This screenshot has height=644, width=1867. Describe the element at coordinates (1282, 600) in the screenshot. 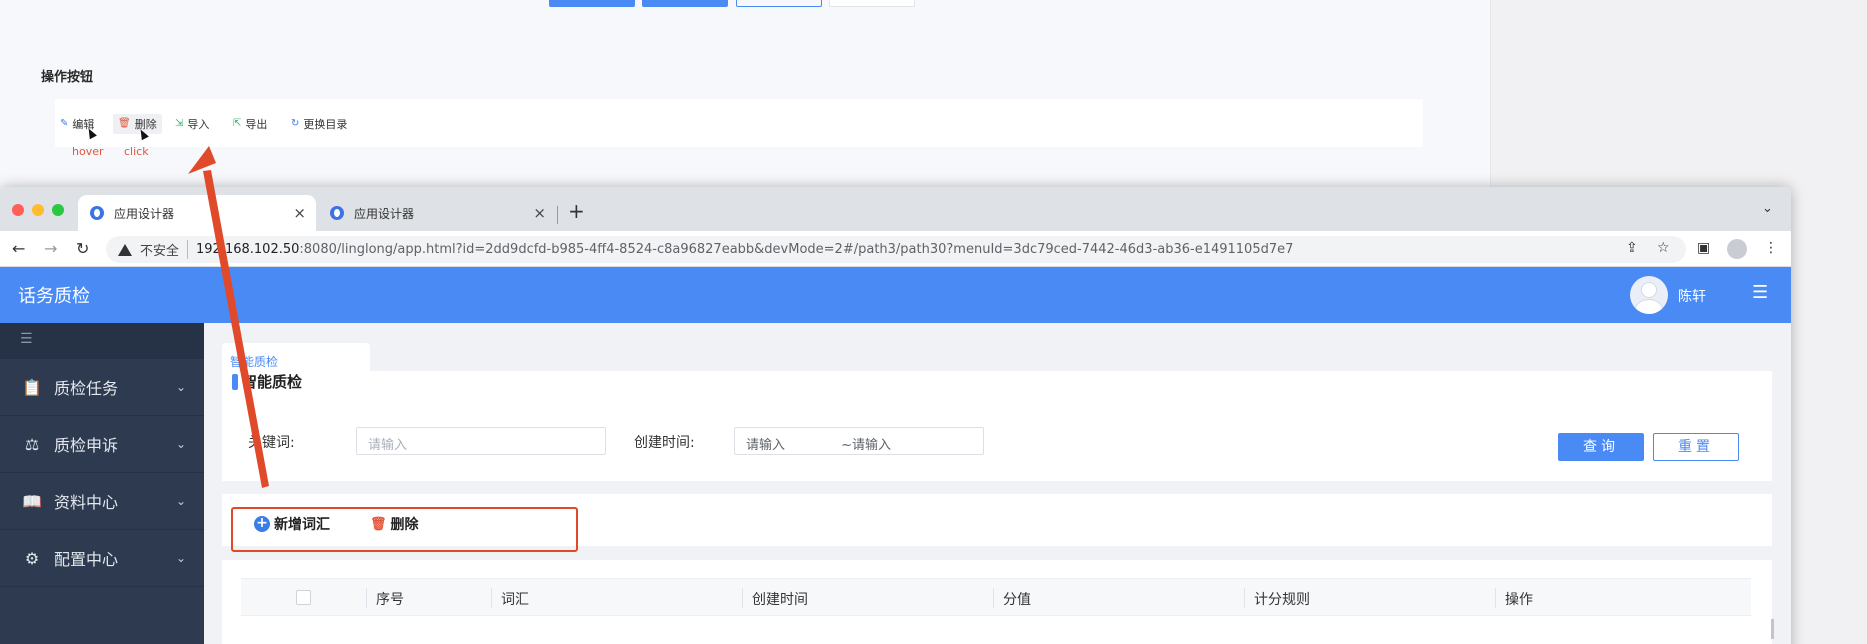

I see `column-header: 计分规则` at that location.